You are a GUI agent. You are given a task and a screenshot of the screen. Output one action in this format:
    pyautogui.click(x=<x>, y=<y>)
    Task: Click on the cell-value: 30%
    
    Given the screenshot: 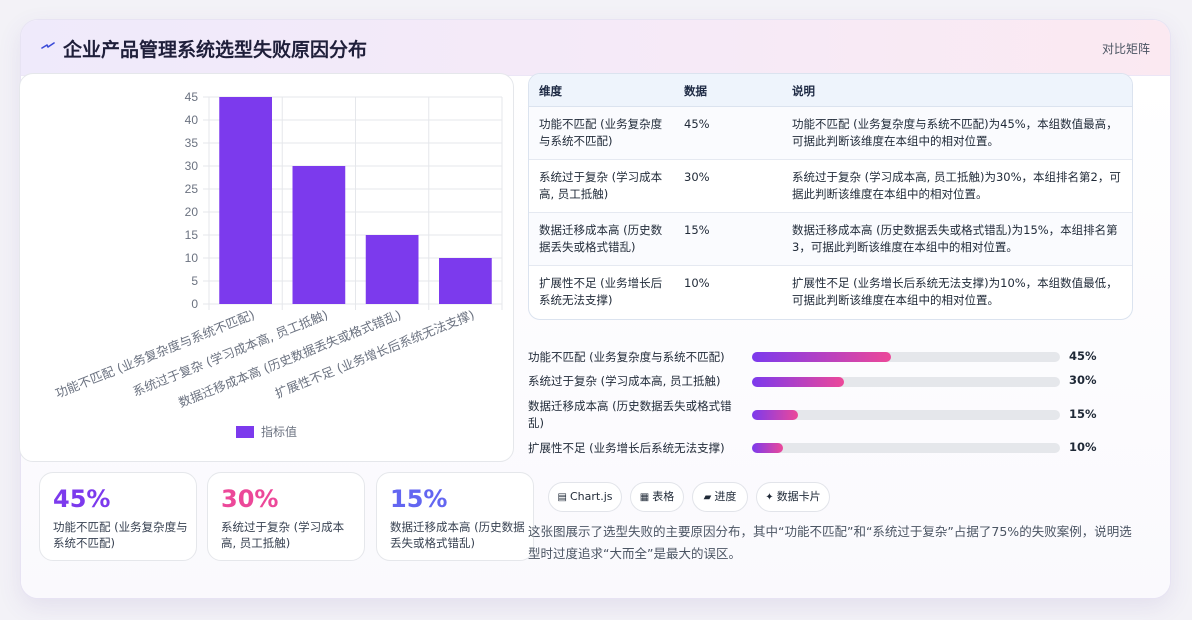 What is the action you would take?
    pyautogui.click(x=697, y=177)
    